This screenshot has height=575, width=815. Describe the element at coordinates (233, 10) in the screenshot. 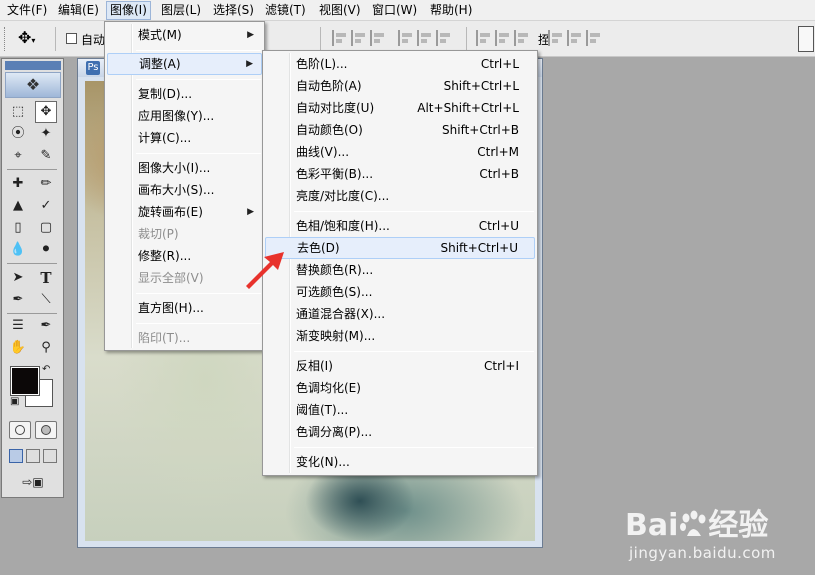

I see `menu-select: 选择(S)` at that location.